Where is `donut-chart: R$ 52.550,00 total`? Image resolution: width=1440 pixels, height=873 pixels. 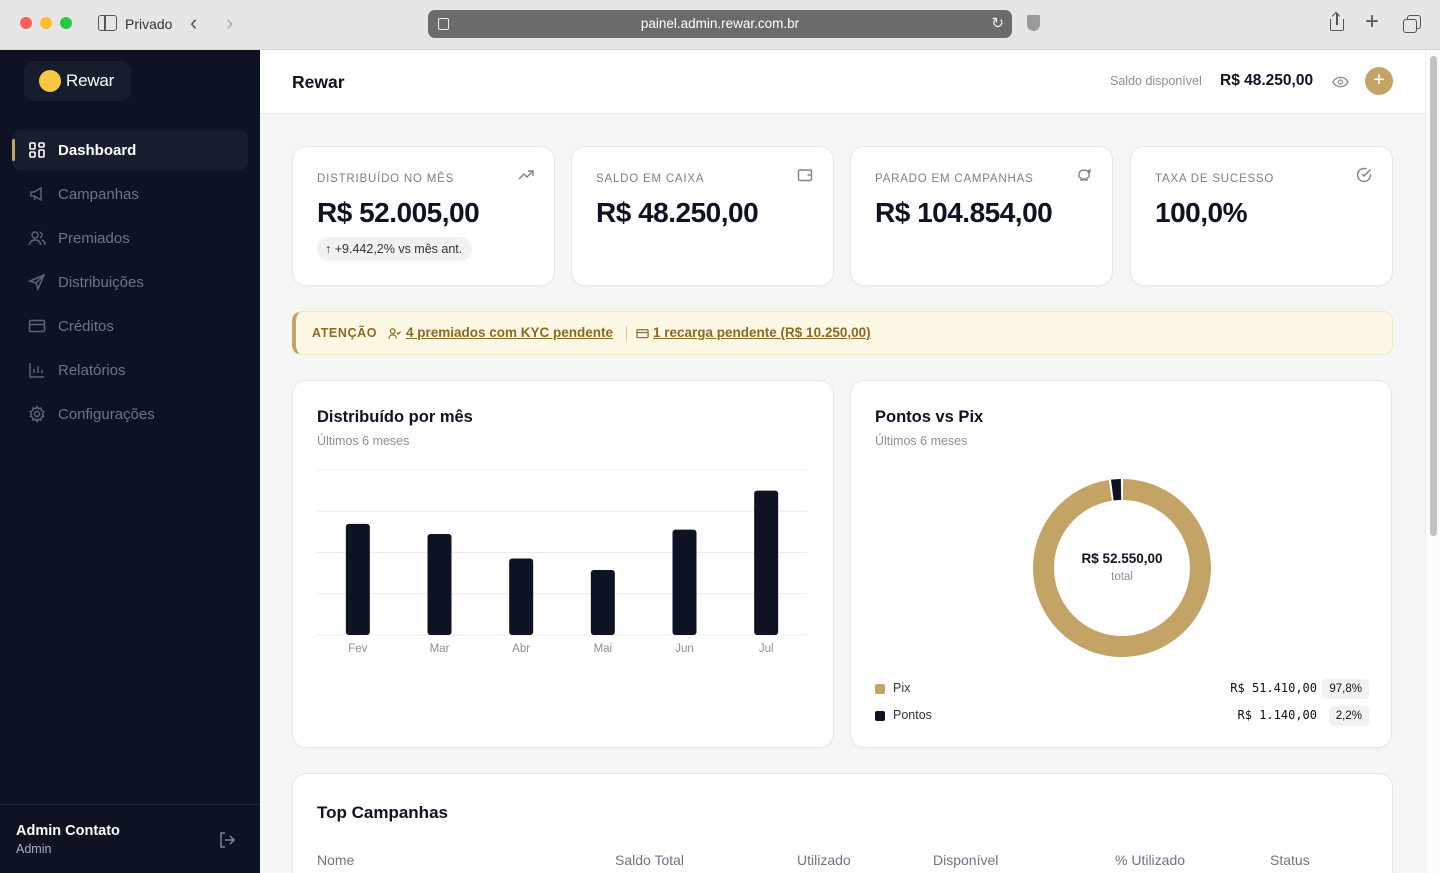 donut-chart: R$ 52.550,00 total is located at coordinates (1122, 568).